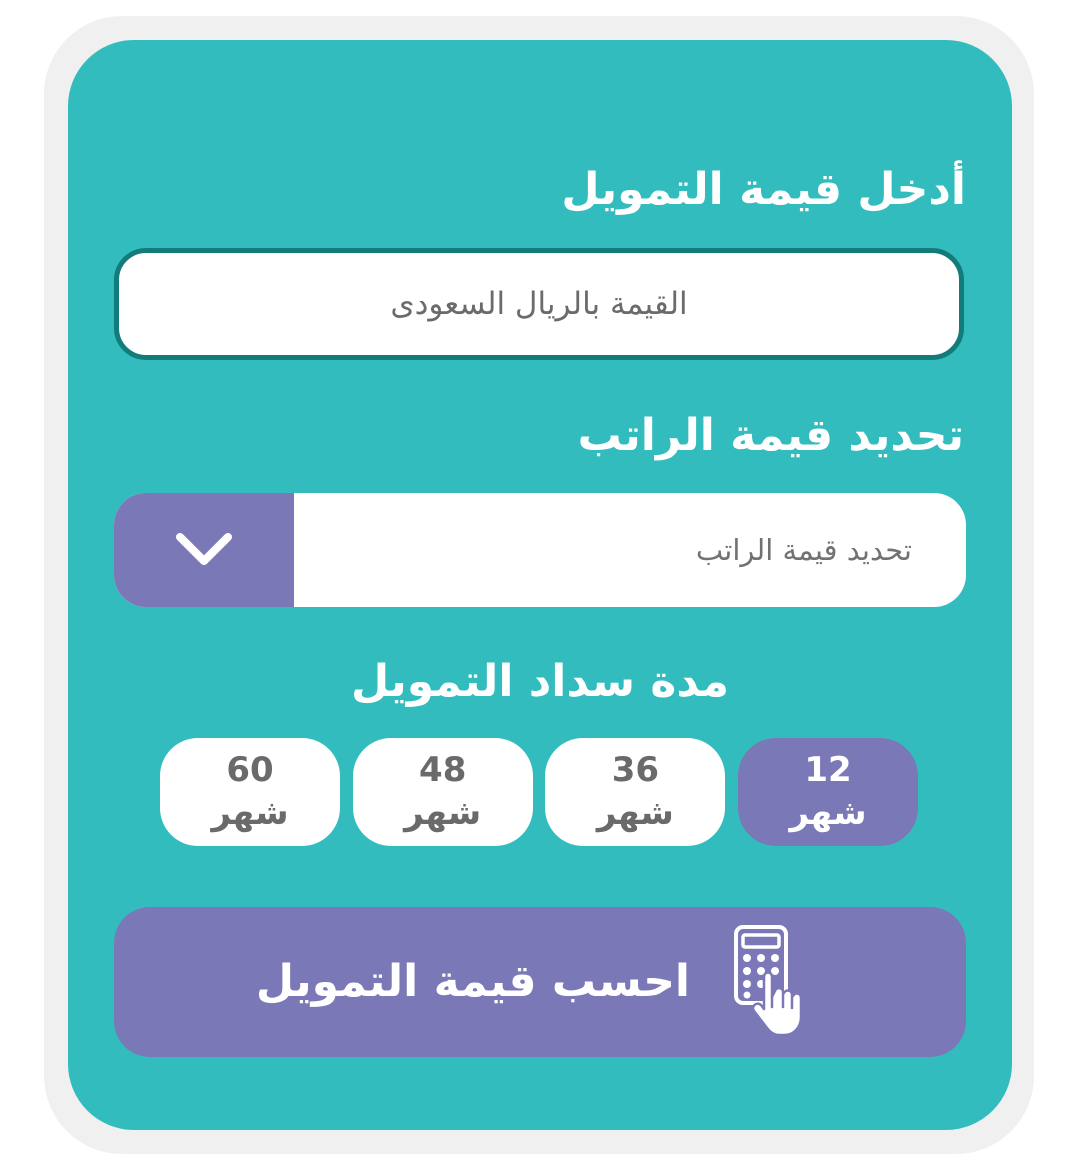 The height and width of the screenshot is (1160, 1080). What do you see at coordinates (635, 792) in the screenshot?
I see `duration-option-36: 36 شهر` at bounding box center [635, 792].